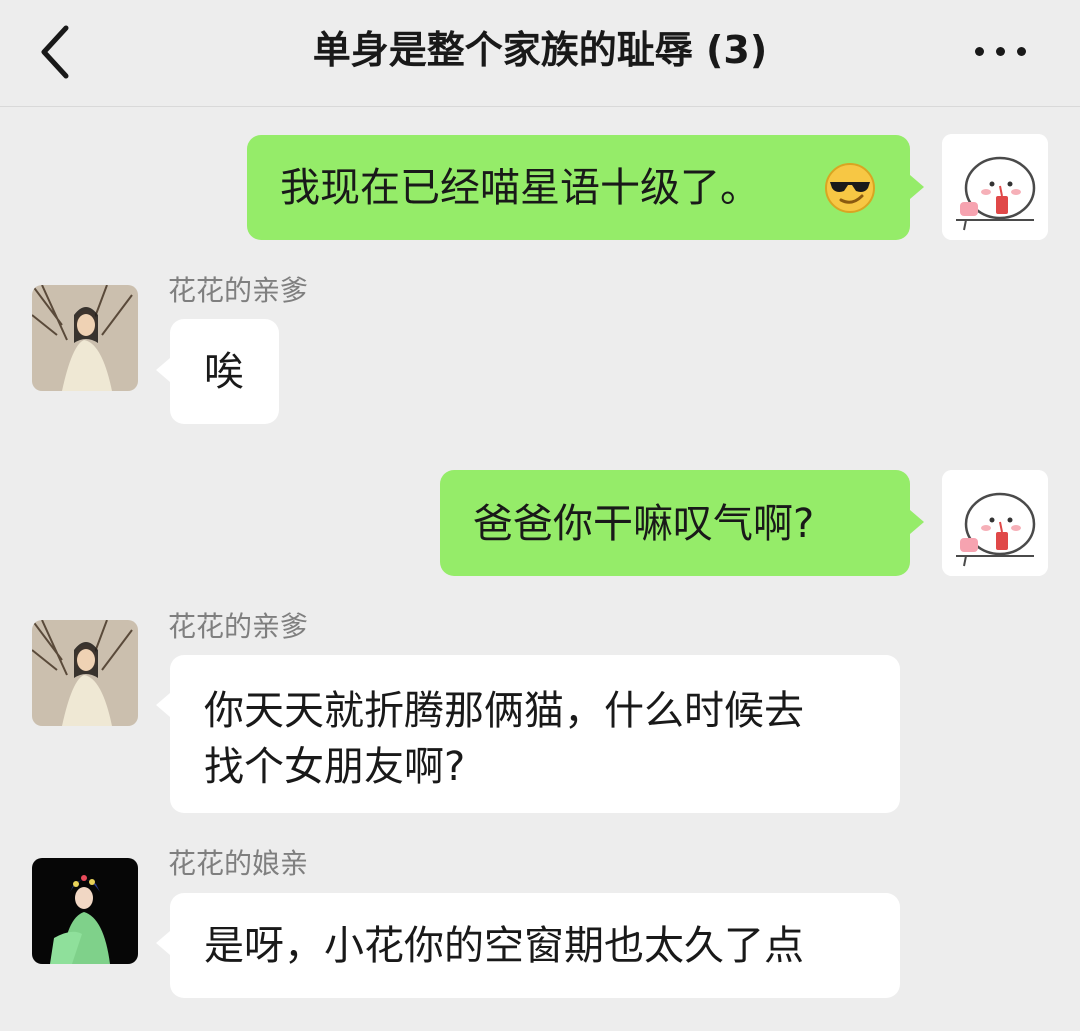  I want to click on message-bubble-other: 唉, so click(224, 371).